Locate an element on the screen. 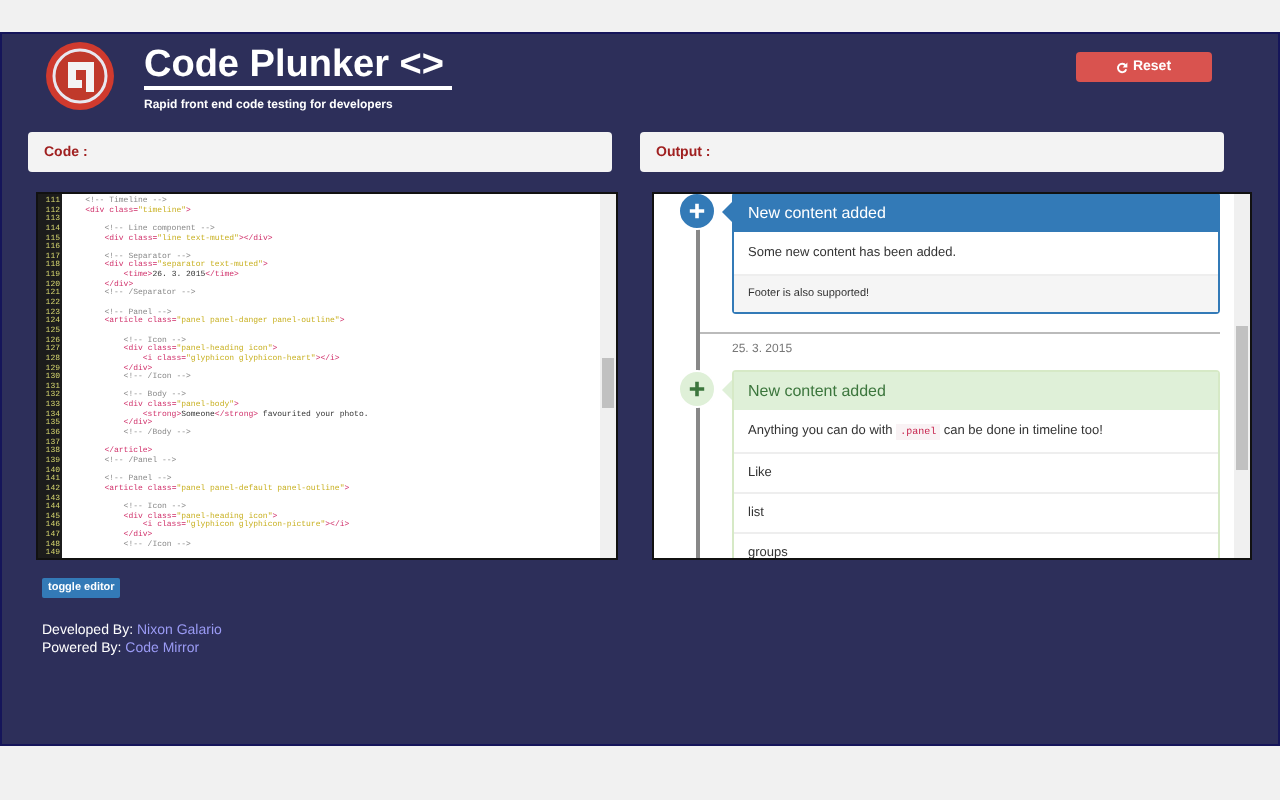 Image resolution: width=1280 pixels, height=800 pixels. plus-icon is located at coordinates (697, 389).